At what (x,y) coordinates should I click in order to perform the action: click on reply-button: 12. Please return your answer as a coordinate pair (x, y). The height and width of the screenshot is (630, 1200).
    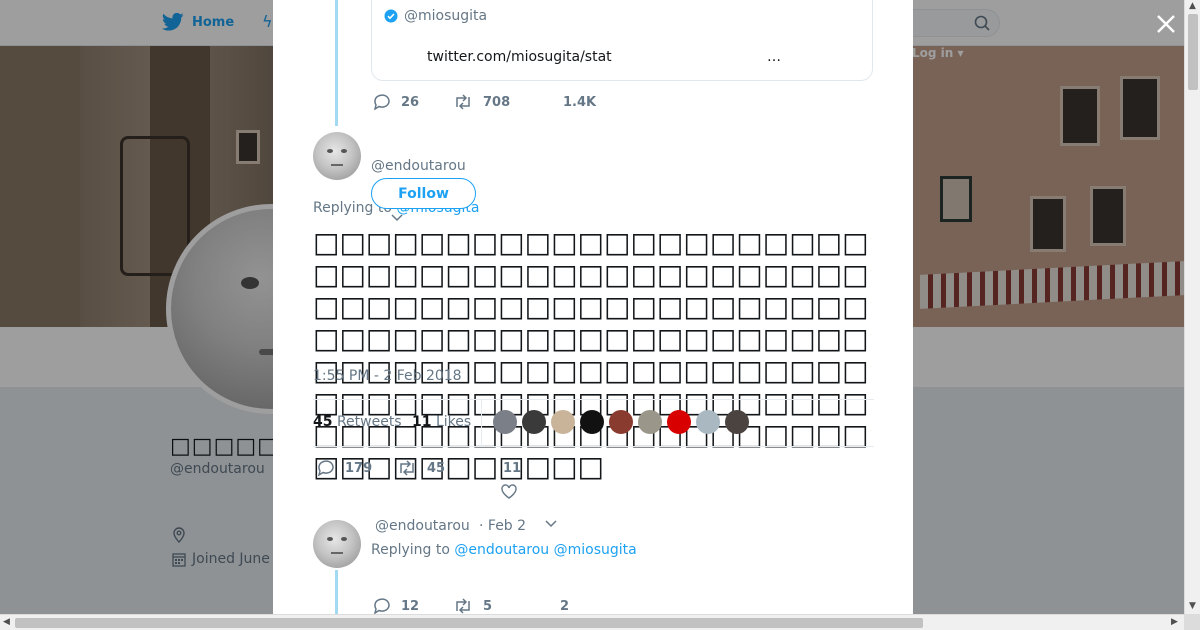
    Looking at the image, I should click on (413, 606).